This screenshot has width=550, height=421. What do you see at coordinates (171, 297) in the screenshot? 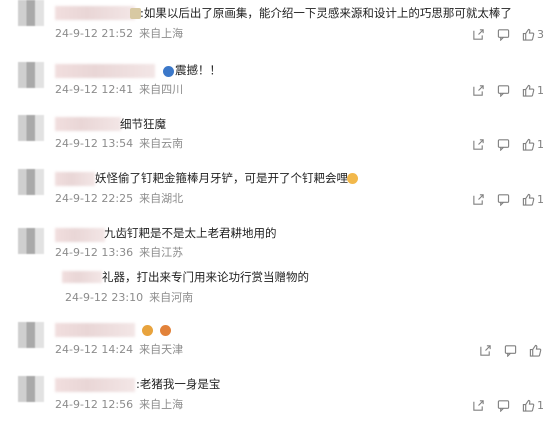
I see `ip-location: 来自河南` at bounding box center [171, 297].